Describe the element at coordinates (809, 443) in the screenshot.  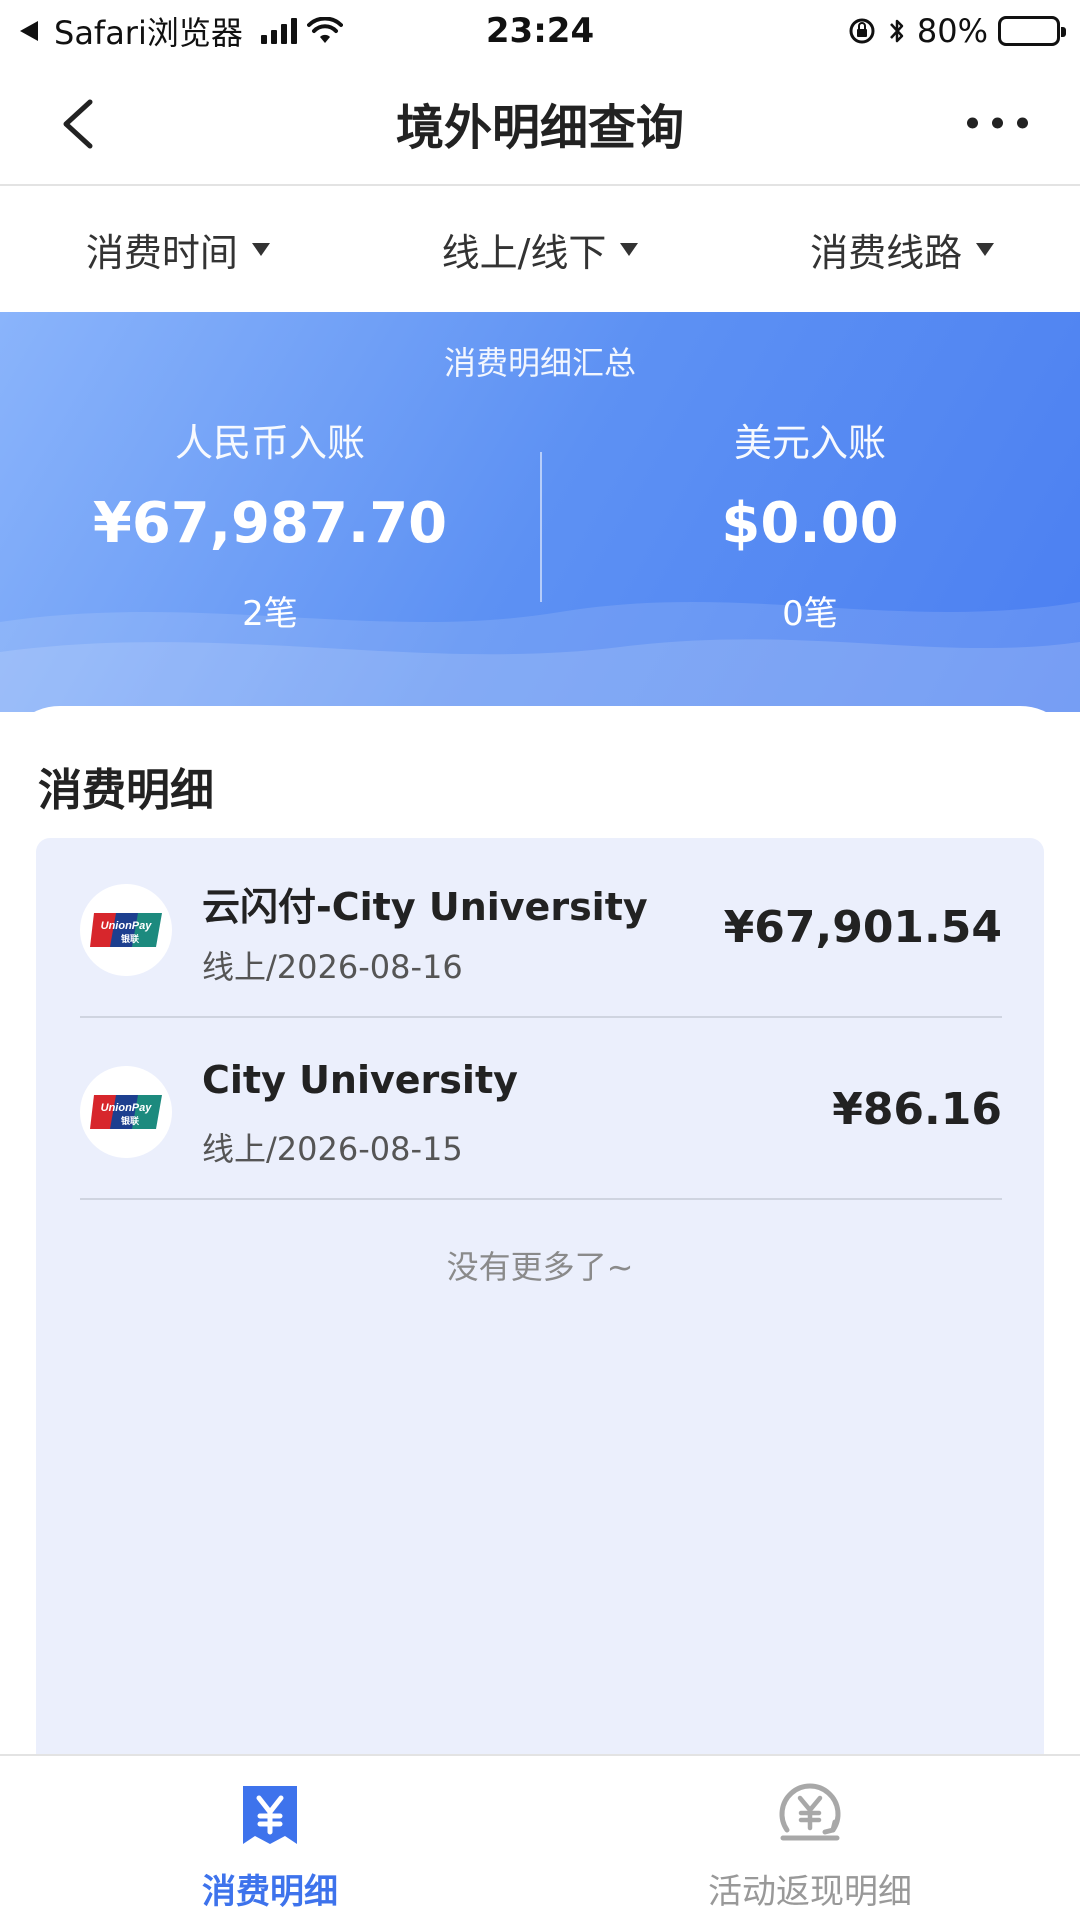
I see `usd-label: 美元入账` at that location.